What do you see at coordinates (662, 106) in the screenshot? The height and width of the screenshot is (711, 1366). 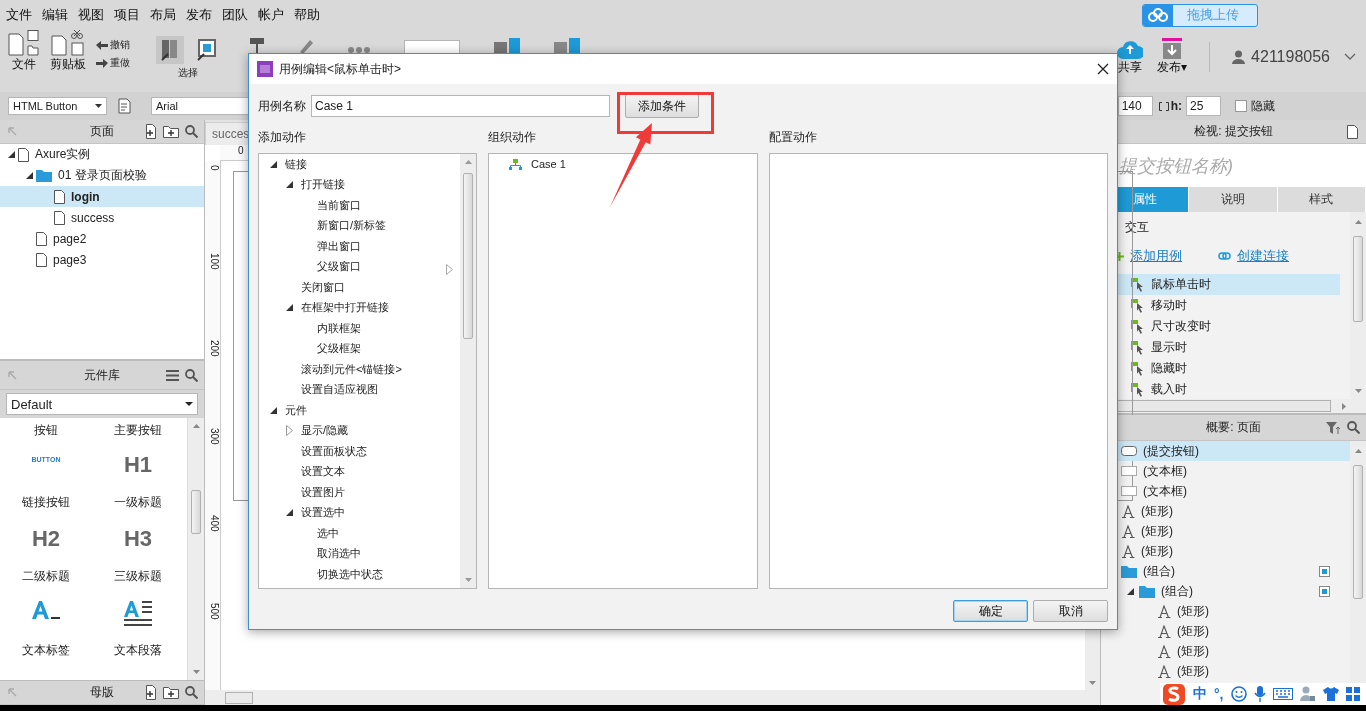 I see `add-condition-button: 添加条件` at bounding box center [662, 106].